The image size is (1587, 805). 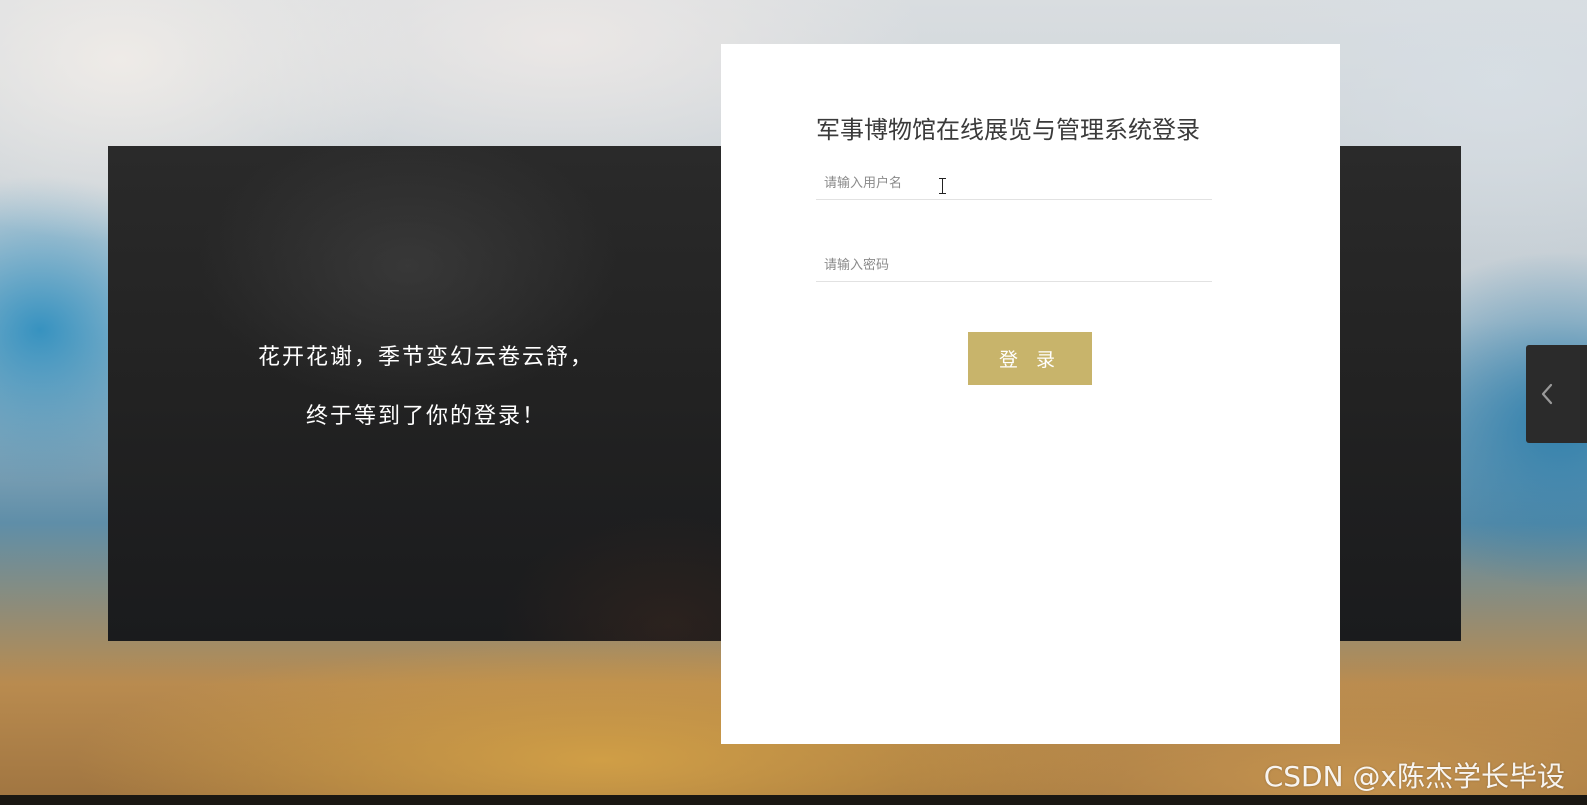 I want to click on bottom-strip, so click(x=793, y=800).